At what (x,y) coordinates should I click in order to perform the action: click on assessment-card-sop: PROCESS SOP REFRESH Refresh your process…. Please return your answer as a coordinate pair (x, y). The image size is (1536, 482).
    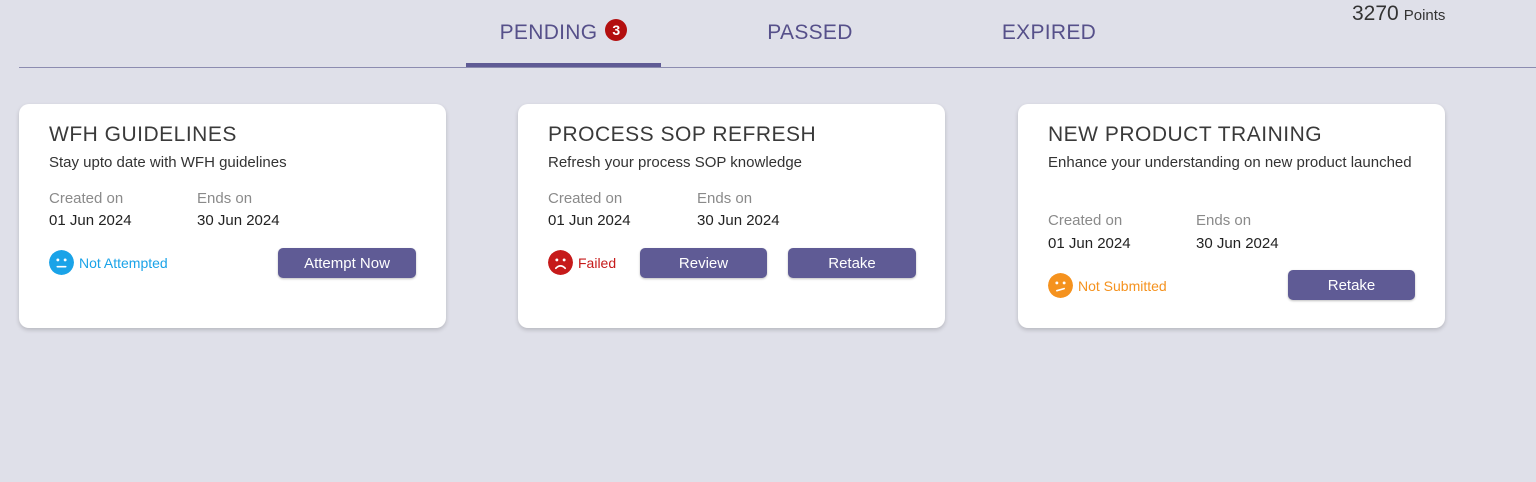
    Looking at the image, I should click on (731, 216).